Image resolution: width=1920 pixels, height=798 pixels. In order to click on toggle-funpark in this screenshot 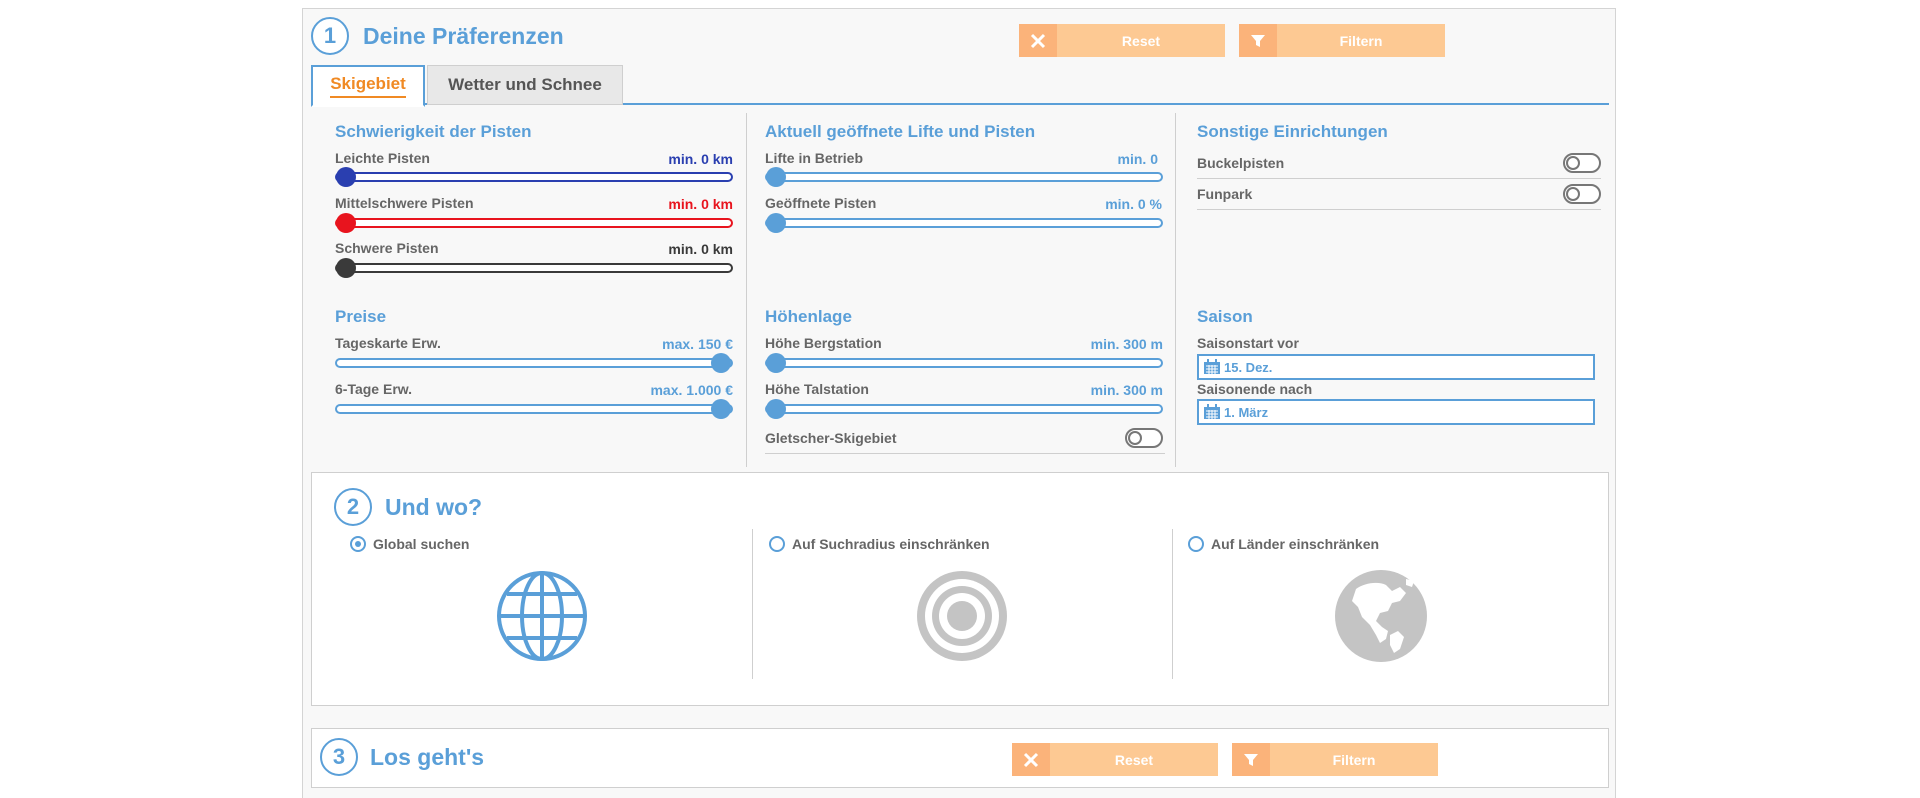, I will do `click(1582, 194)`.